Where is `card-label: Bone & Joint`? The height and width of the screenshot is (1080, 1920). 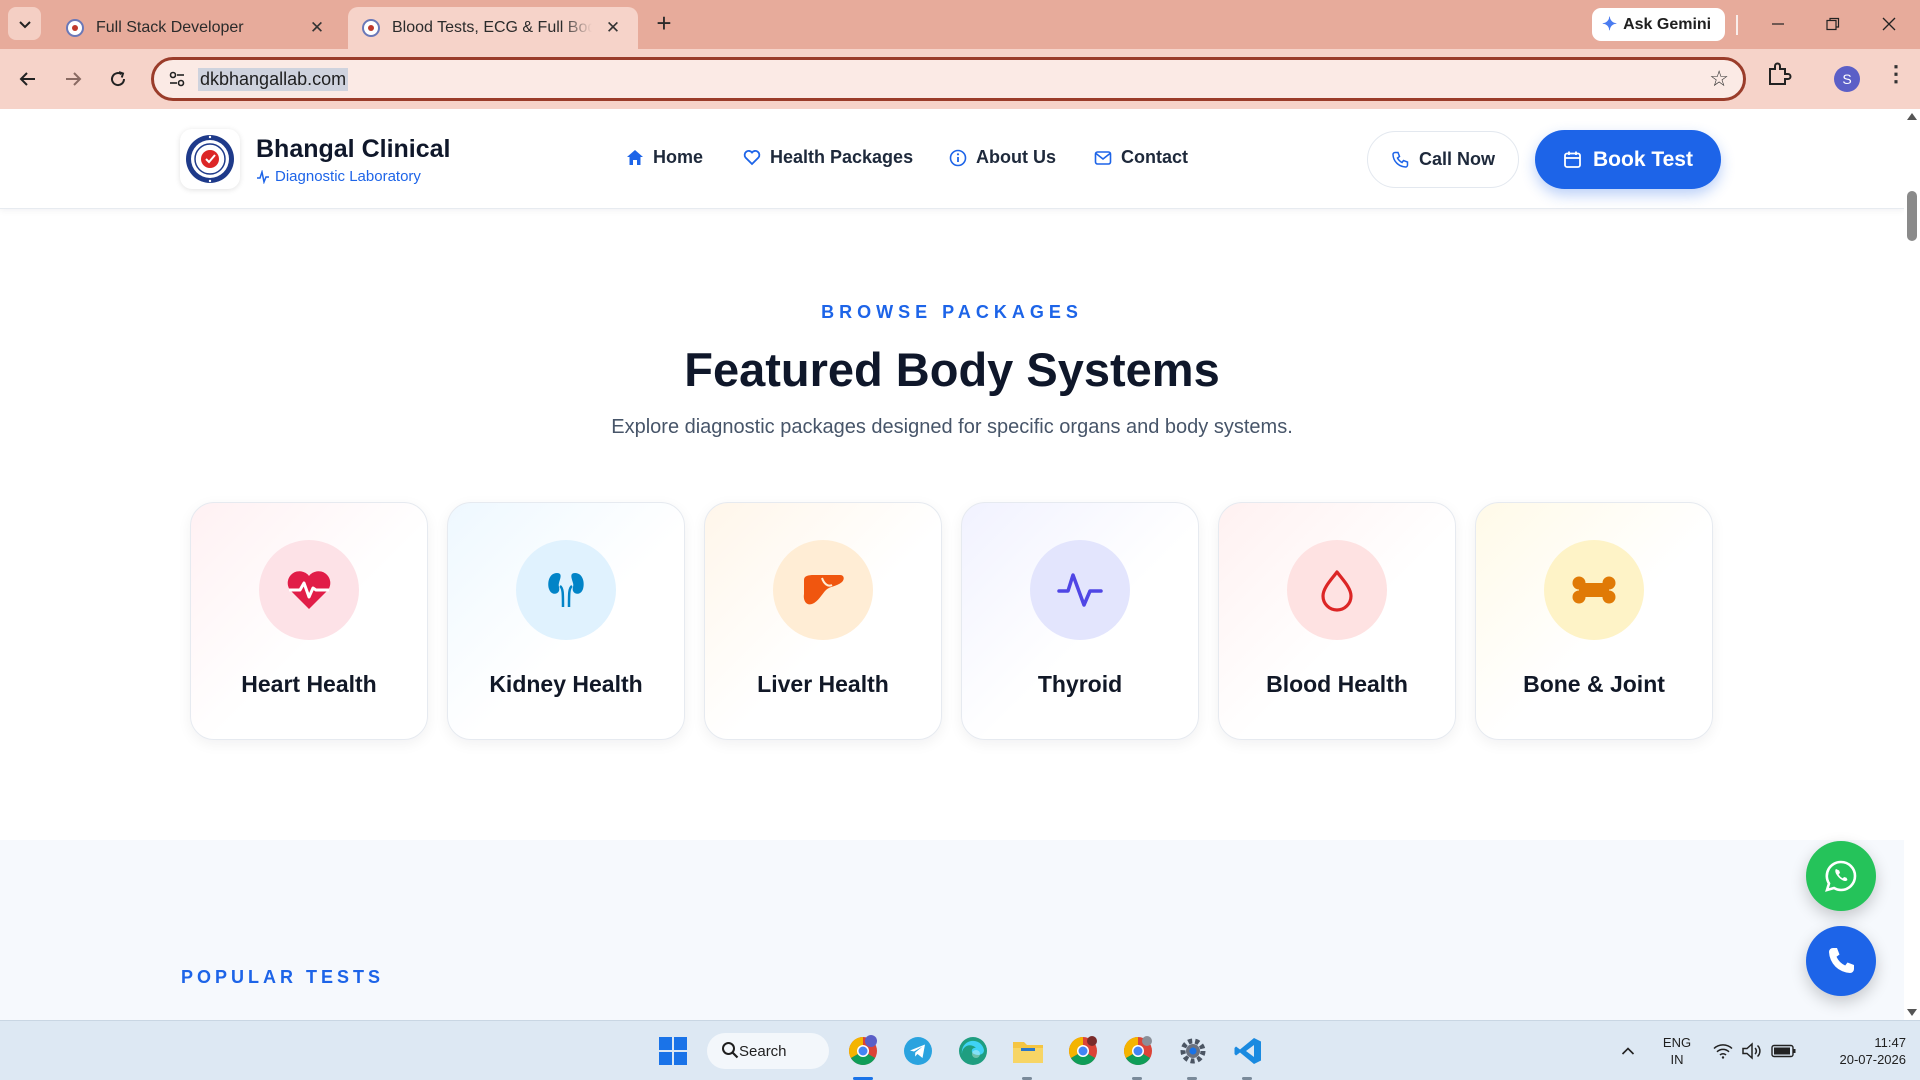 card-label: Bone & Joint is located at coordinates (1594, 684).